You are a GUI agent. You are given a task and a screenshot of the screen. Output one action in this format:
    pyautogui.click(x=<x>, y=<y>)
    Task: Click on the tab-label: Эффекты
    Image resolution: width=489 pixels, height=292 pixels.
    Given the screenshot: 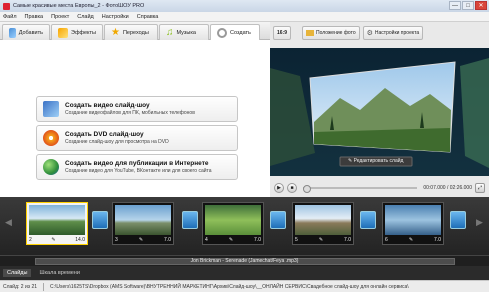 What is the action you would take?
    pyautogui.click(x=83, y=32)
    